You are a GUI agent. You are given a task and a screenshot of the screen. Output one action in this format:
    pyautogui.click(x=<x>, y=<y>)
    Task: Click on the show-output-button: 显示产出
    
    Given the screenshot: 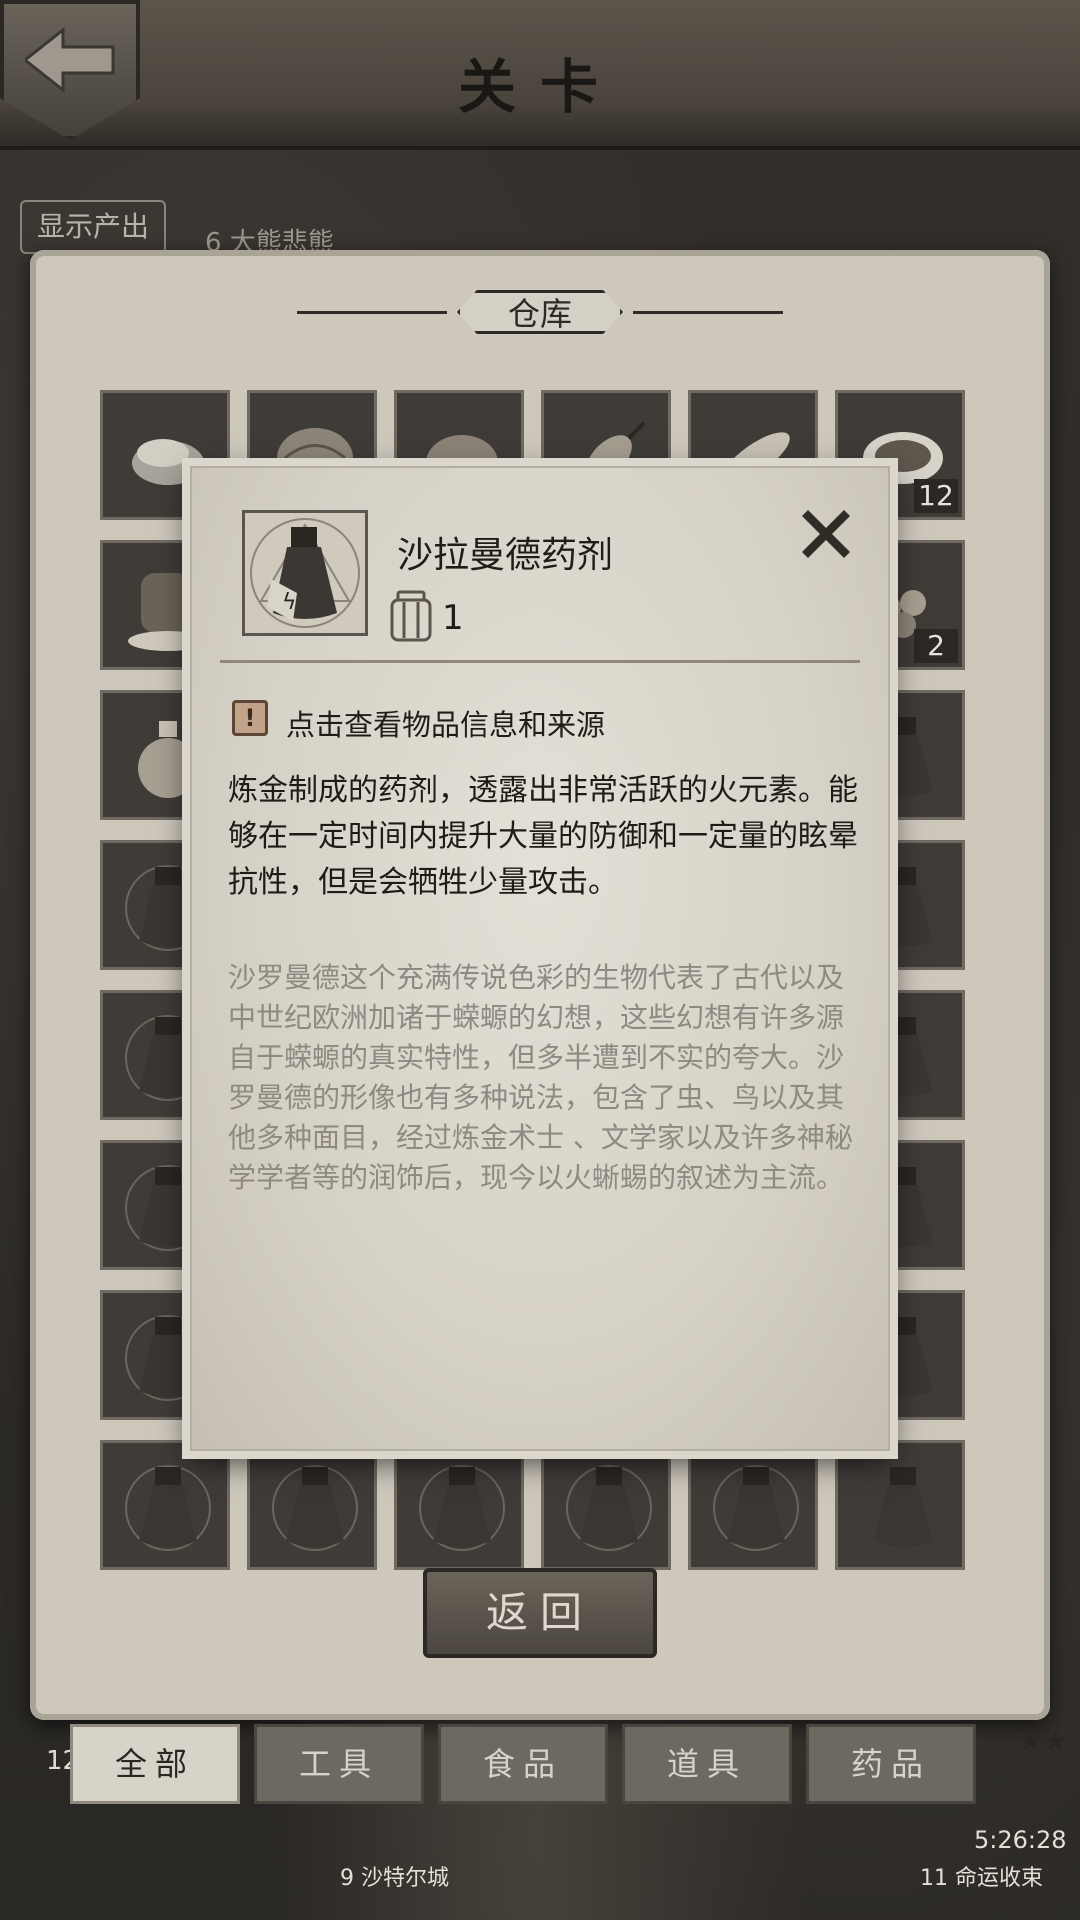 What is the action you would take?
    pyautogui.click(x=93, y=227)
    